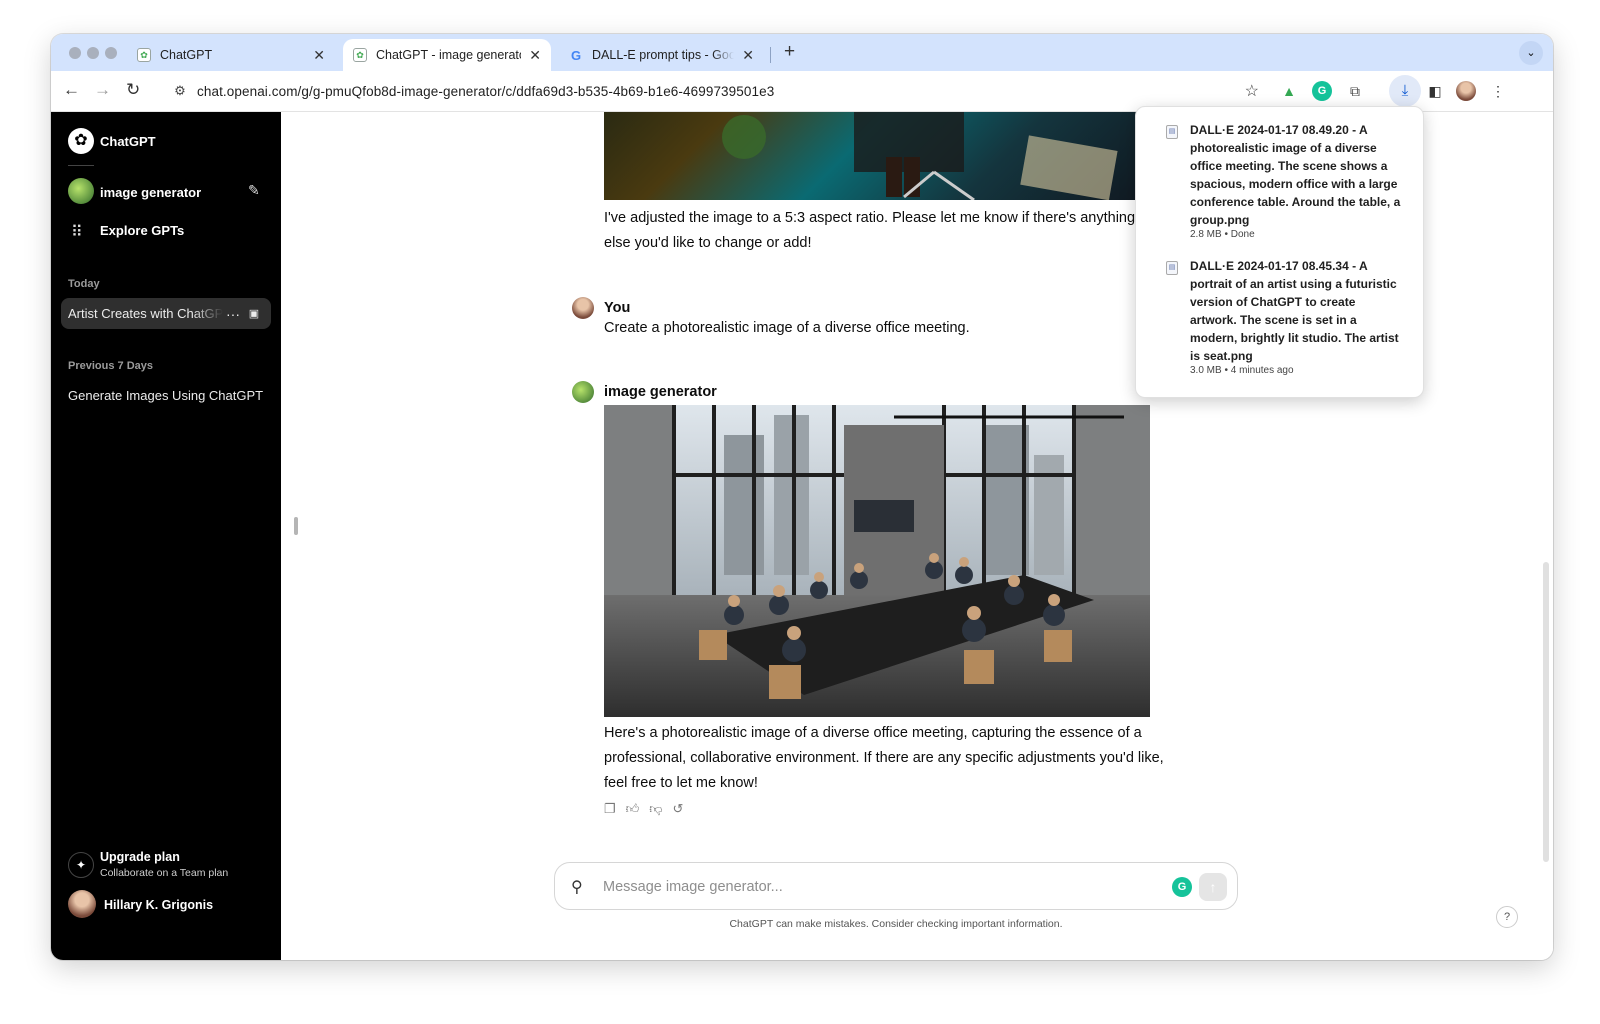 This screenshot has height=1024, width=1600. I want to click on conversation-item: Artist Creates with ChatGPT ··· ▣, so click(166, 313).